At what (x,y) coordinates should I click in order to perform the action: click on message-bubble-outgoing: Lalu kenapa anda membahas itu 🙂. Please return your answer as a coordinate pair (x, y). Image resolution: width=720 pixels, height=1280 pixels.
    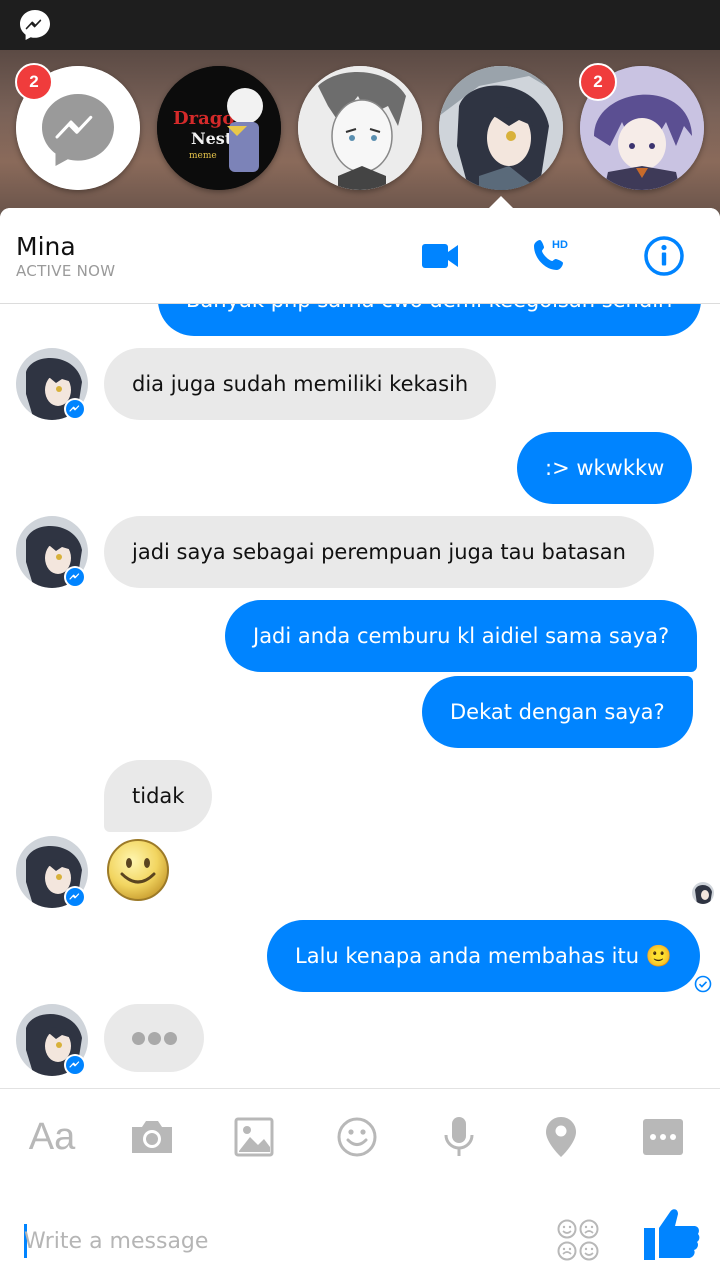
    Looking at the image, I should click on (483, 956).